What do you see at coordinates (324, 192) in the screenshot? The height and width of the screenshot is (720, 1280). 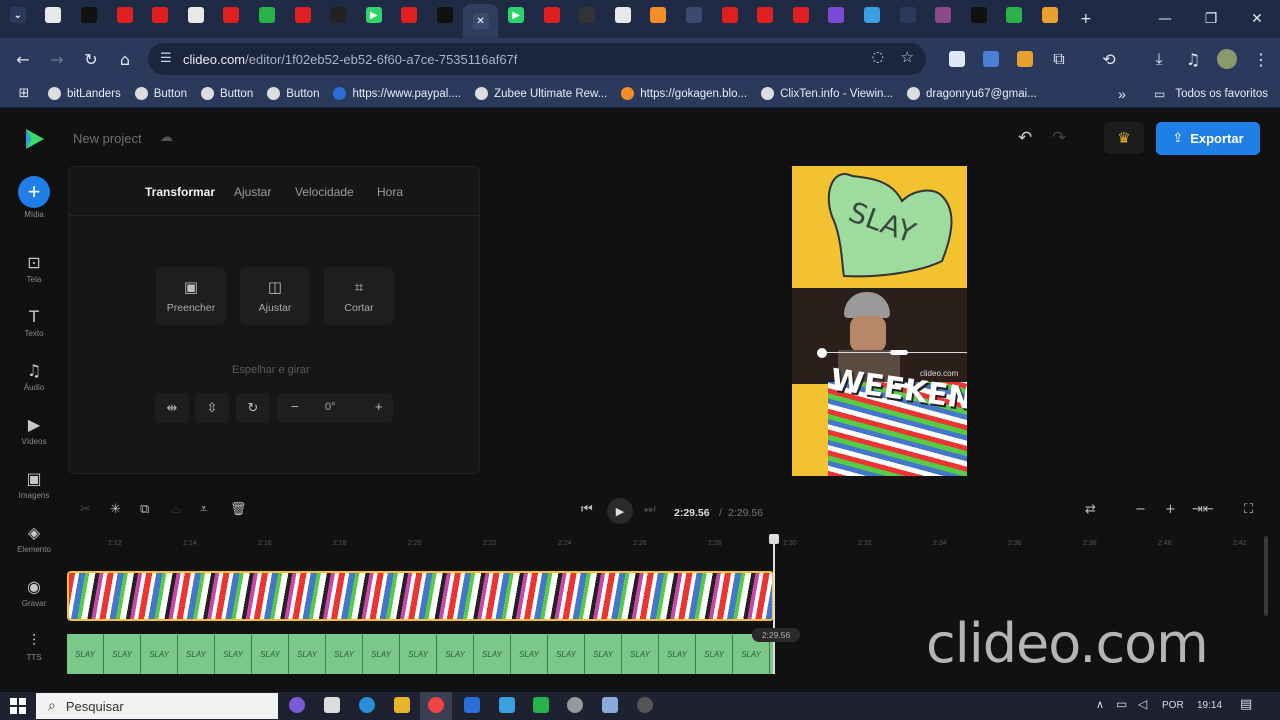 I see `tab-speed: Velocidade` at bounding box center [324, 192].